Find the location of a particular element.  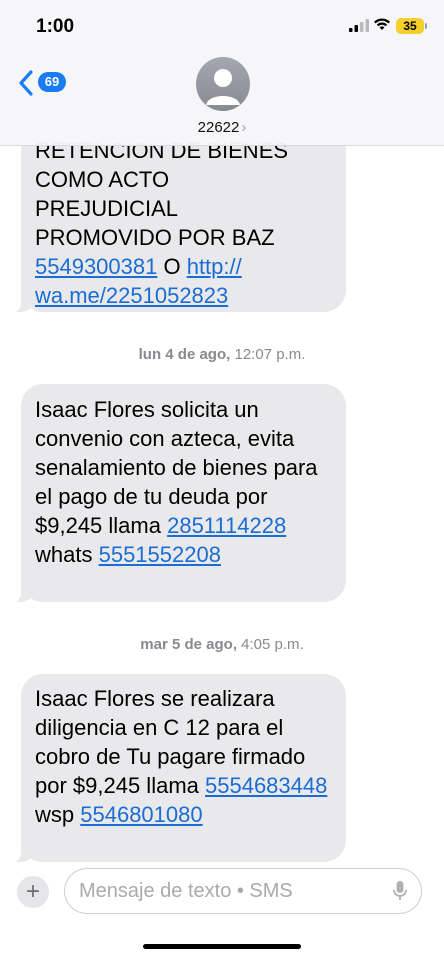

chevron-right-icon: › is located at coordinates (244, 127).